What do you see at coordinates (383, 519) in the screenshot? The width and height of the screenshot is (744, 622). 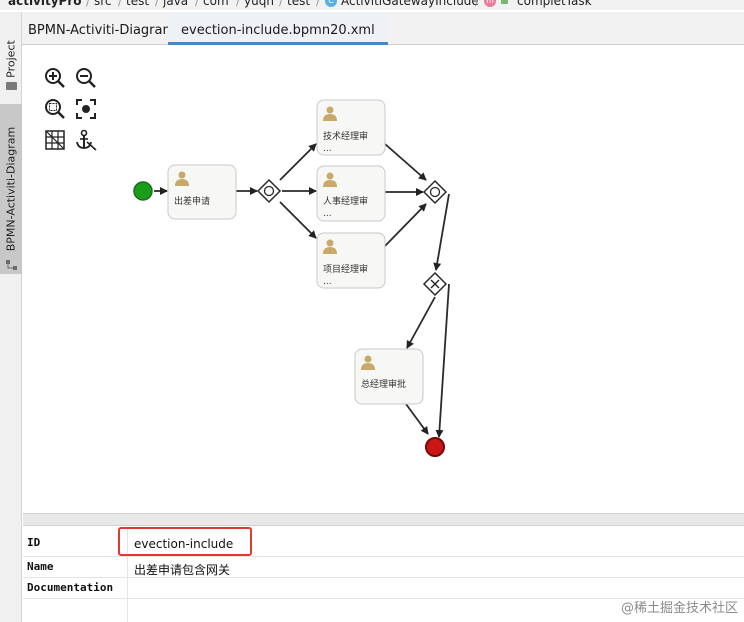 I see `panel-splitter` at bounding box center [383, 519].